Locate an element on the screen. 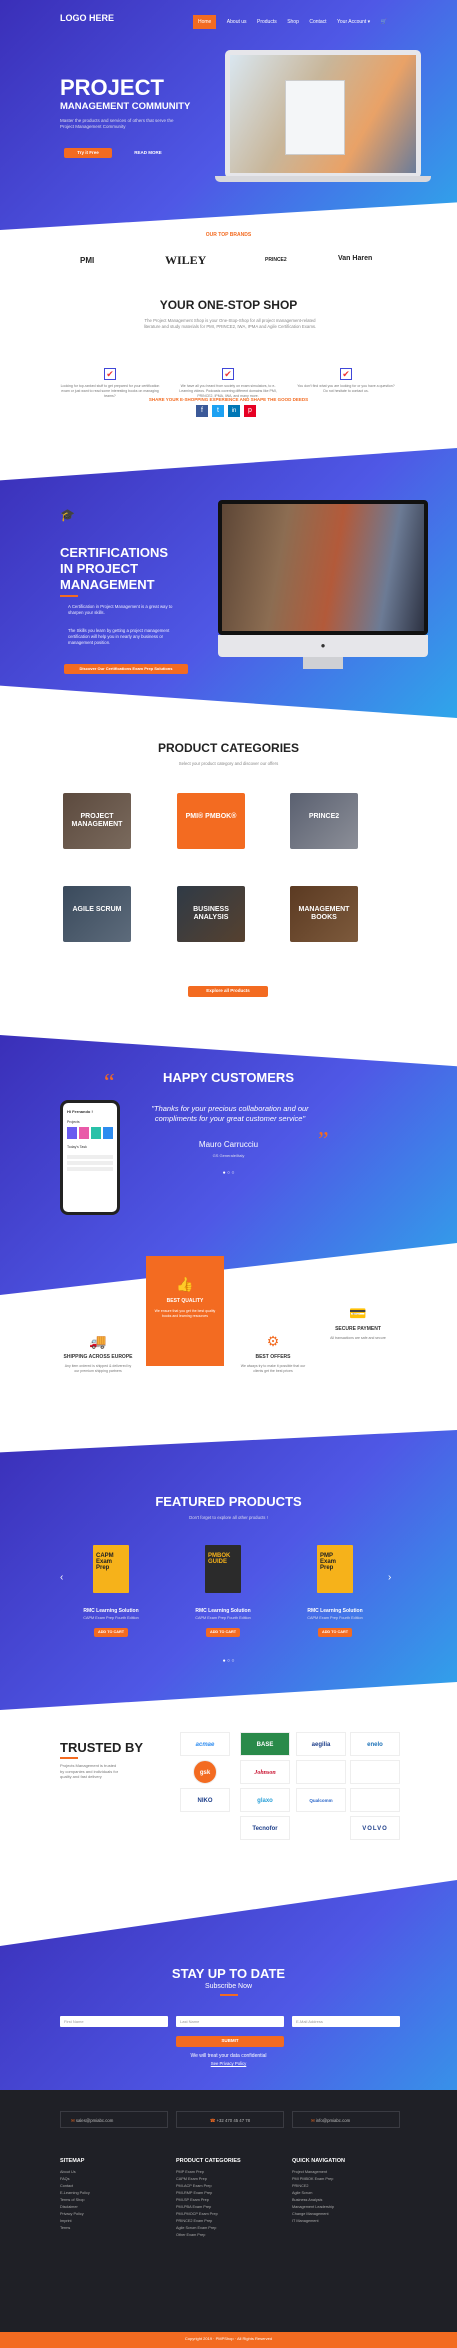 This screenshot has height=2348, width=457. category-link: PMI-ACP Exam Prep is located at coordinates (230, 2186).